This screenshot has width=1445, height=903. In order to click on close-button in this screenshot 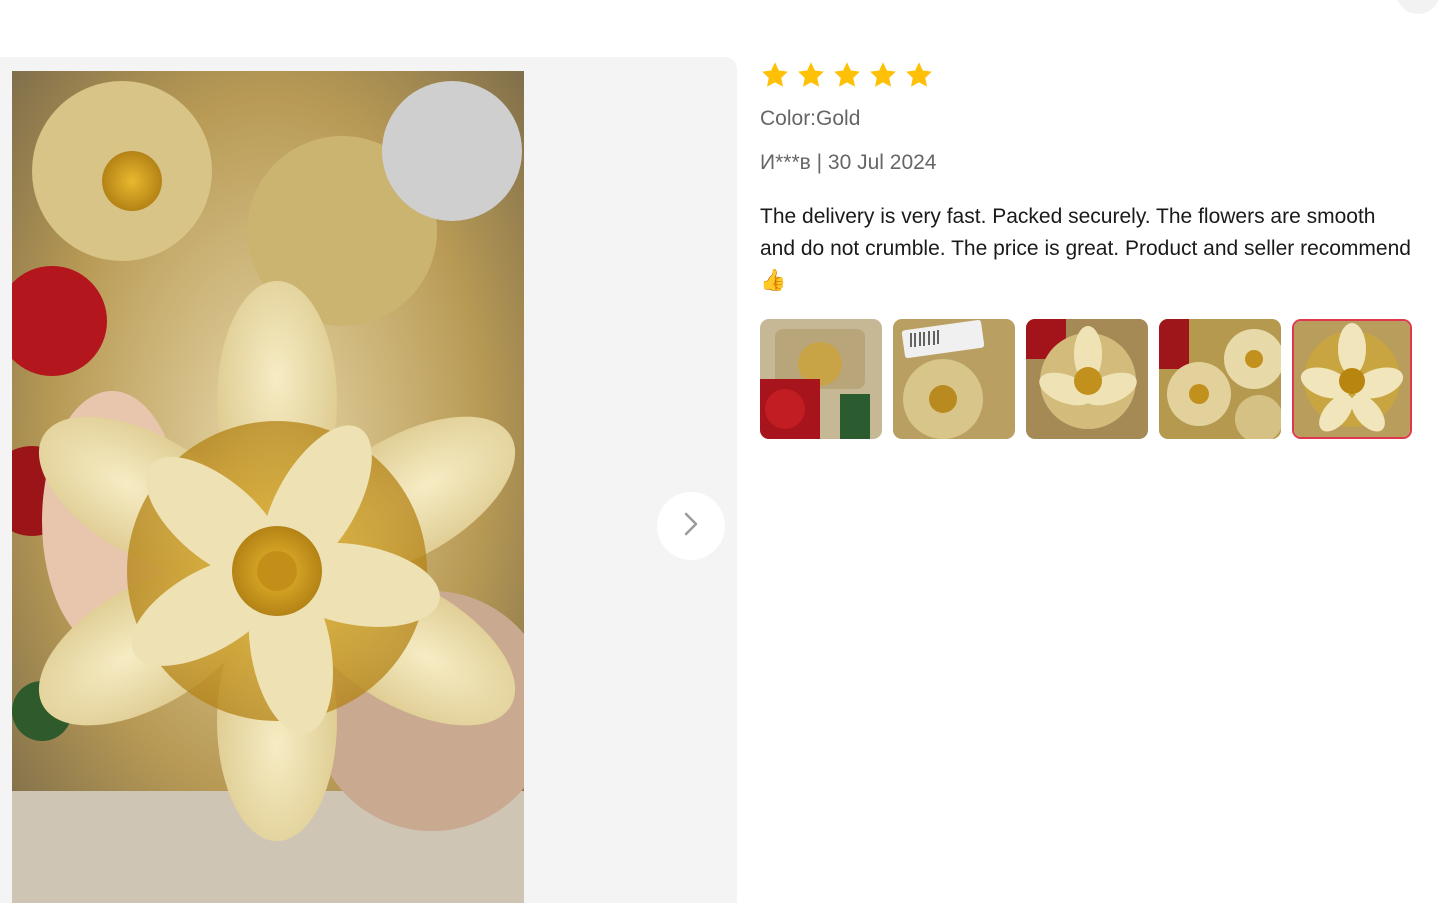, I will do `click(1418, 7)`.